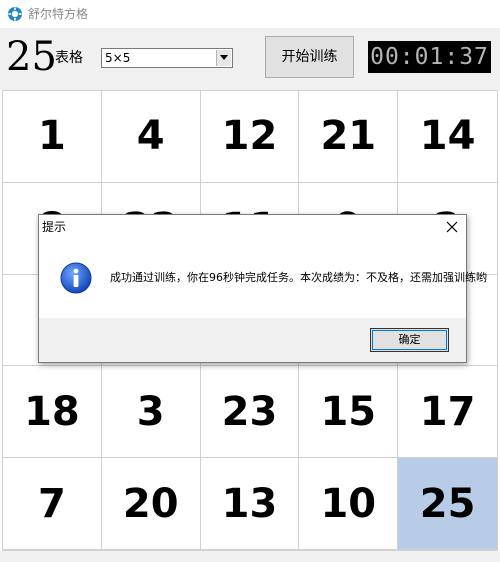 The width and height of the screenshot is (500, 562). I want to click on grid-cell: 17, so click(447, 412).